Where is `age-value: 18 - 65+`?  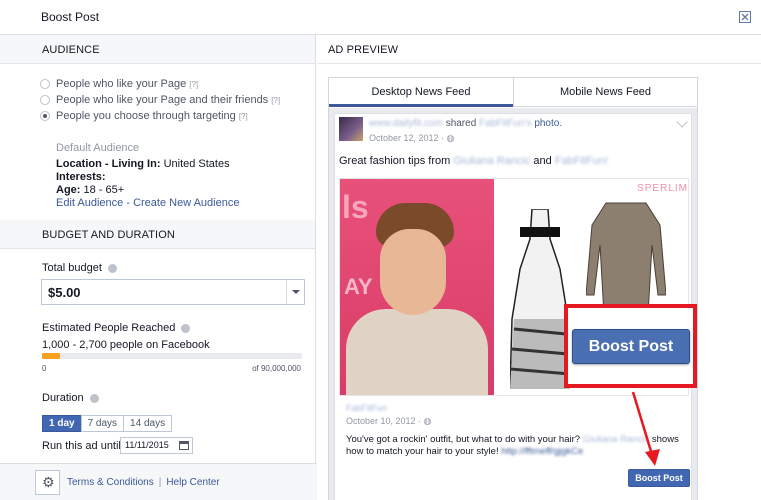 age-value: 18 - 65+ is located at coordinates (104, 190).